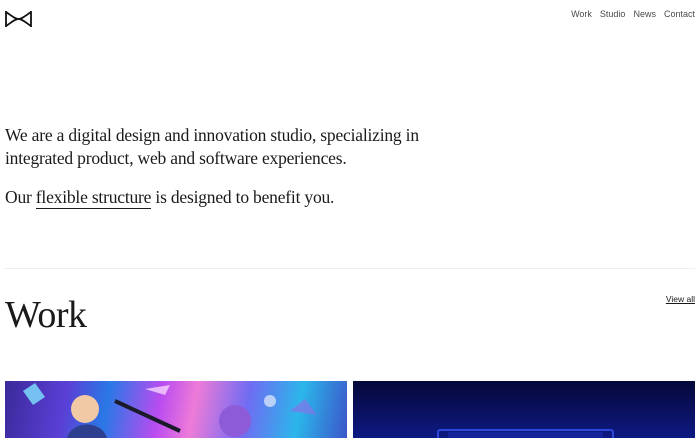  Describe the element at coordinates (350, 268) in the screenshot. I see `section-divider` at that location.